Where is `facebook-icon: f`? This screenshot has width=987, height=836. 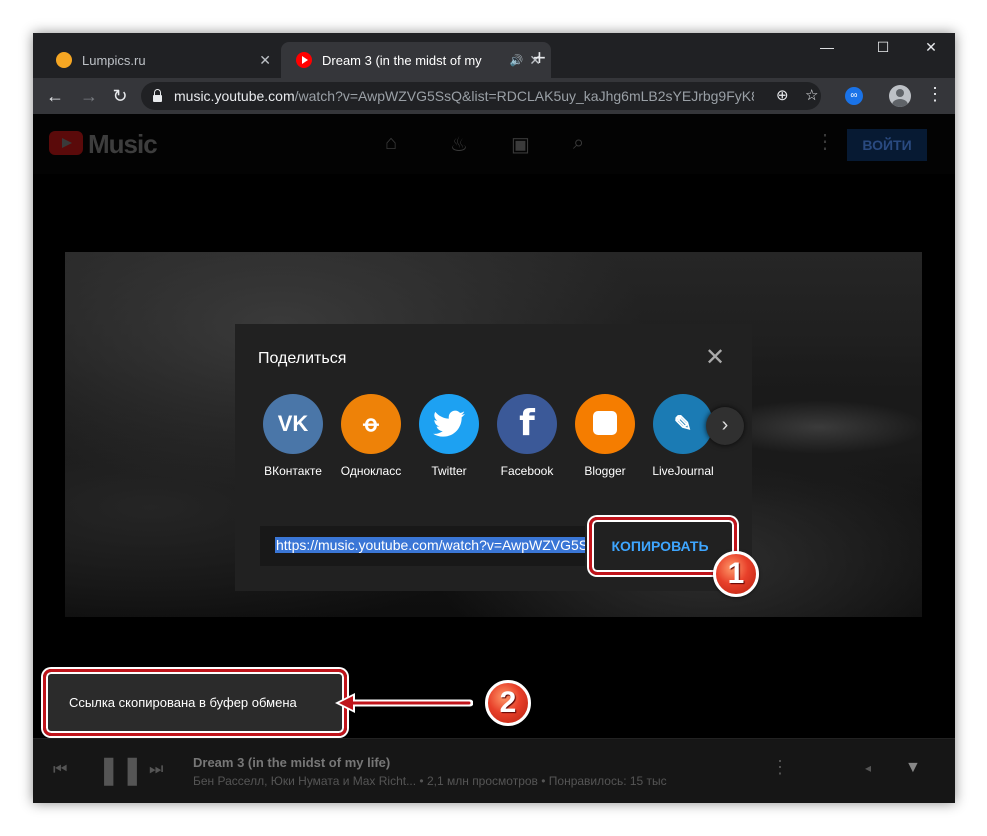
facebook-icon: f is located at coordinates (527, 424).